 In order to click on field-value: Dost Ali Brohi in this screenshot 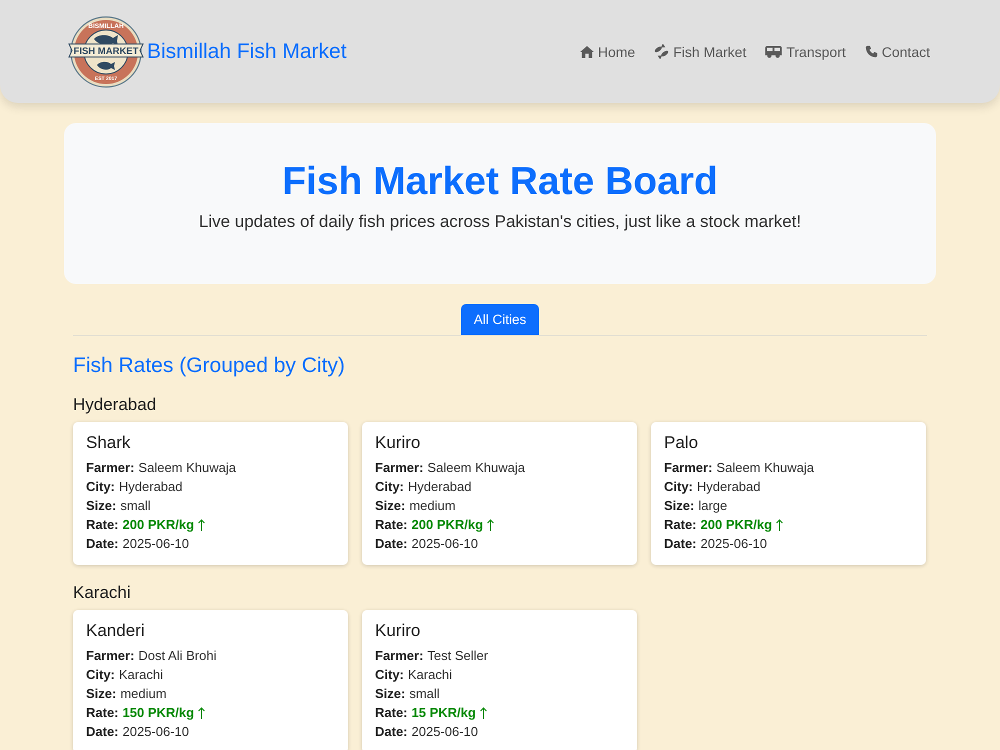, I will do `click(177, 656)`.